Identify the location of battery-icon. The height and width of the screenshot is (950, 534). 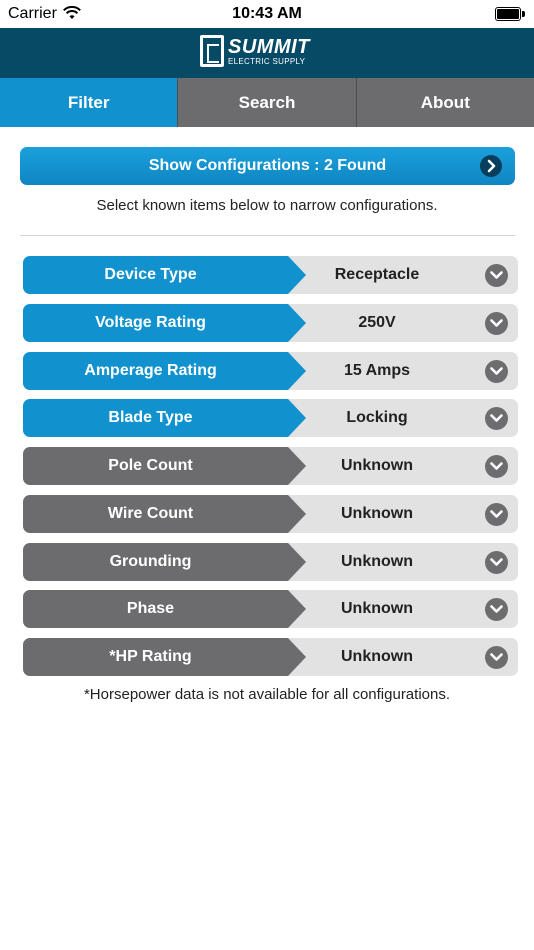
(510, 14).